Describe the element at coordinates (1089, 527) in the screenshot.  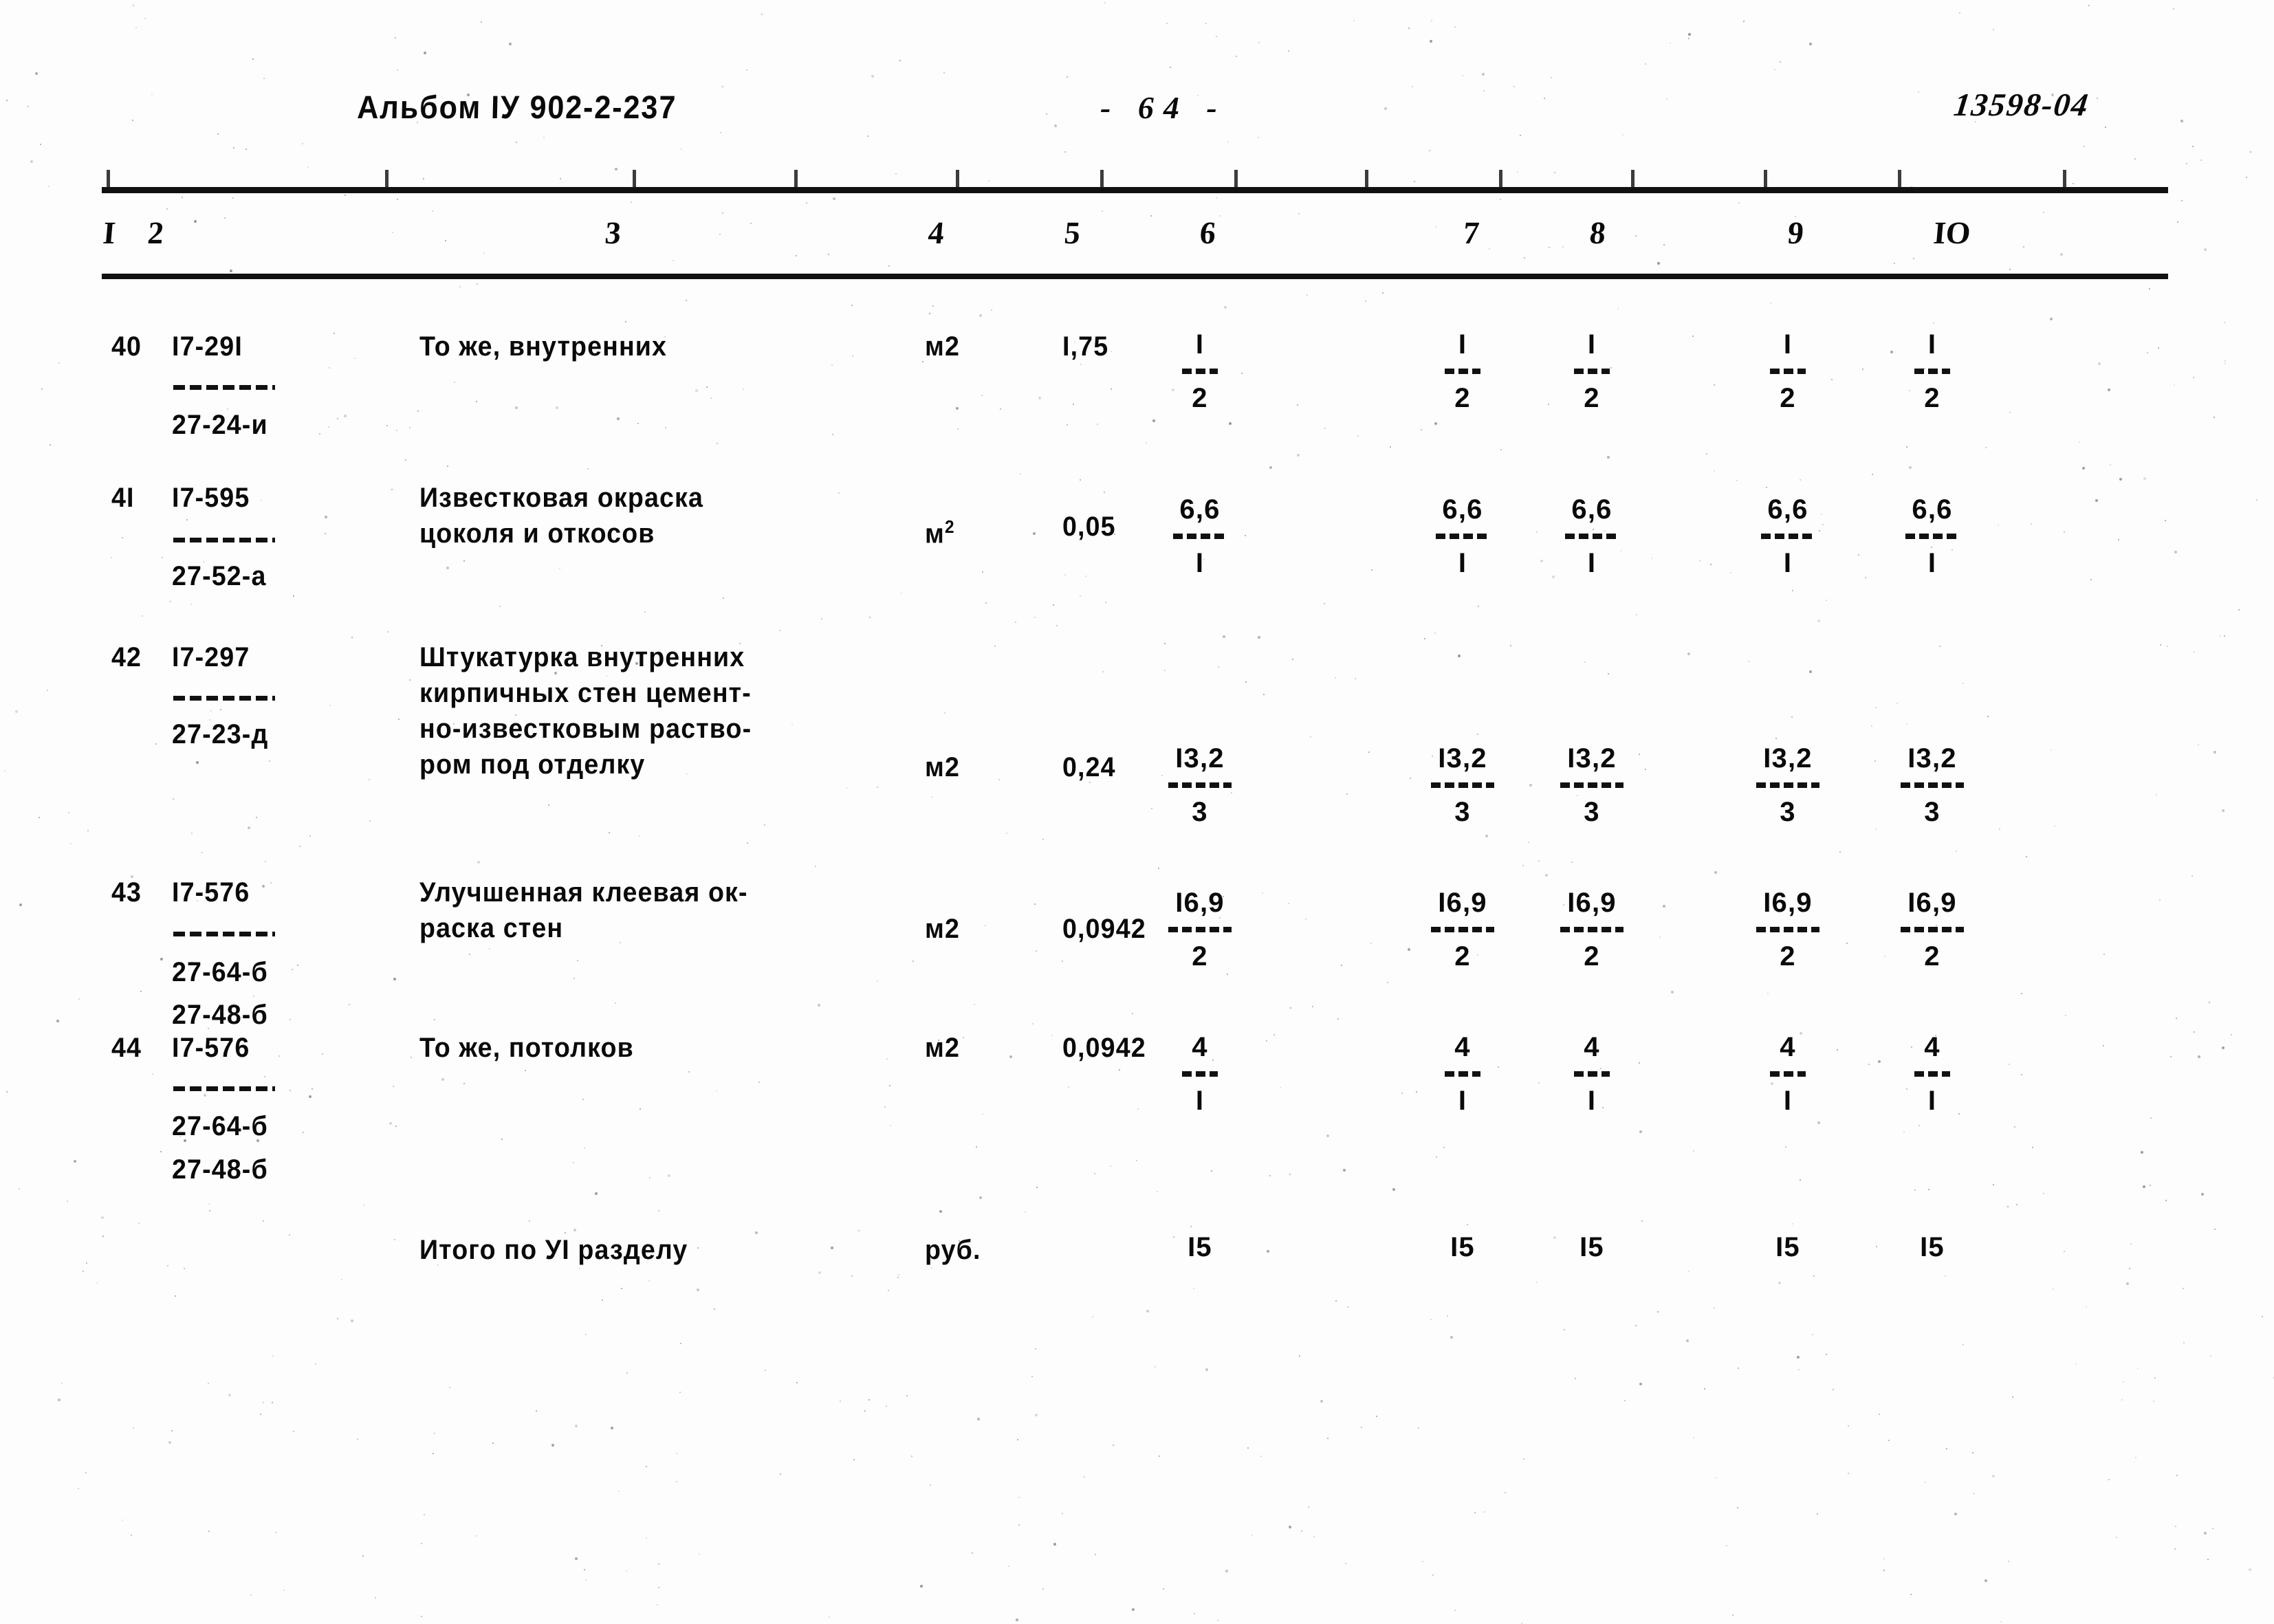
I see `row-quantity: 0,05` at that location.